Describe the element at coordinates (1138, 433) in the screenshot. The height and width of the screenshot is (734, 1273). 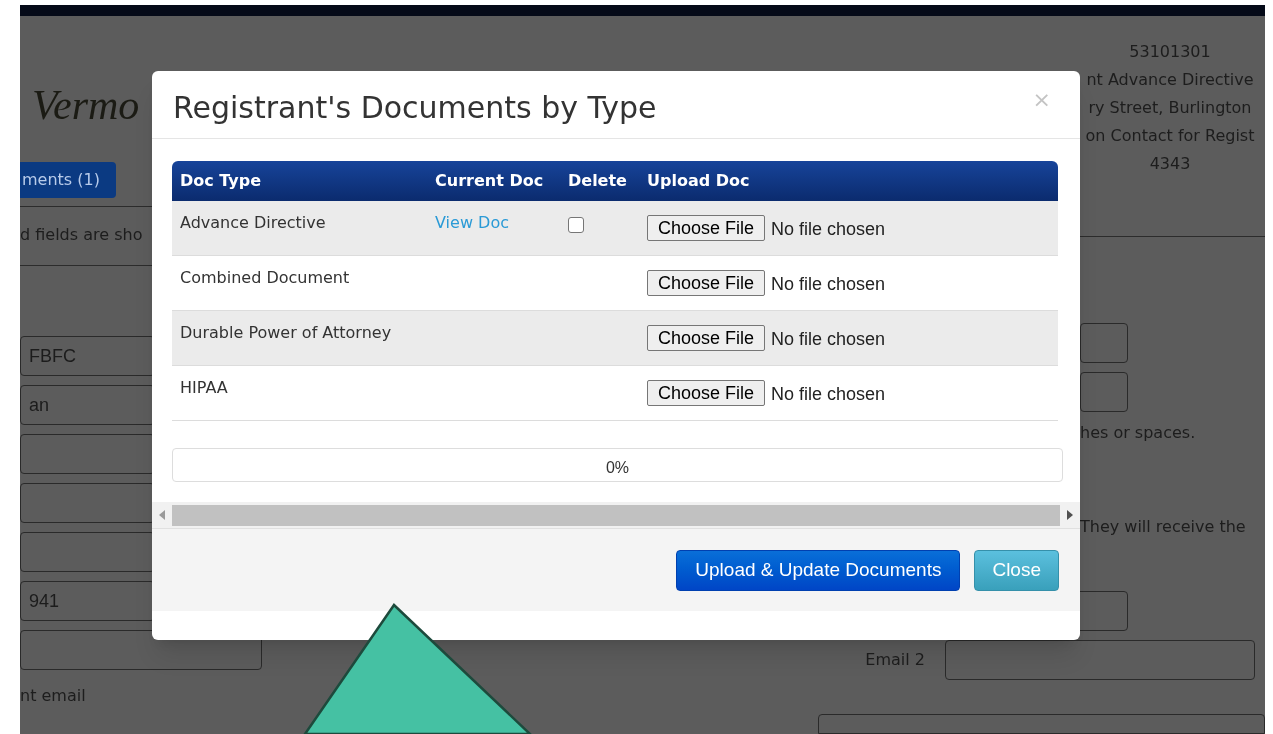
I see `hint-text: hes or spaces.` at that location.